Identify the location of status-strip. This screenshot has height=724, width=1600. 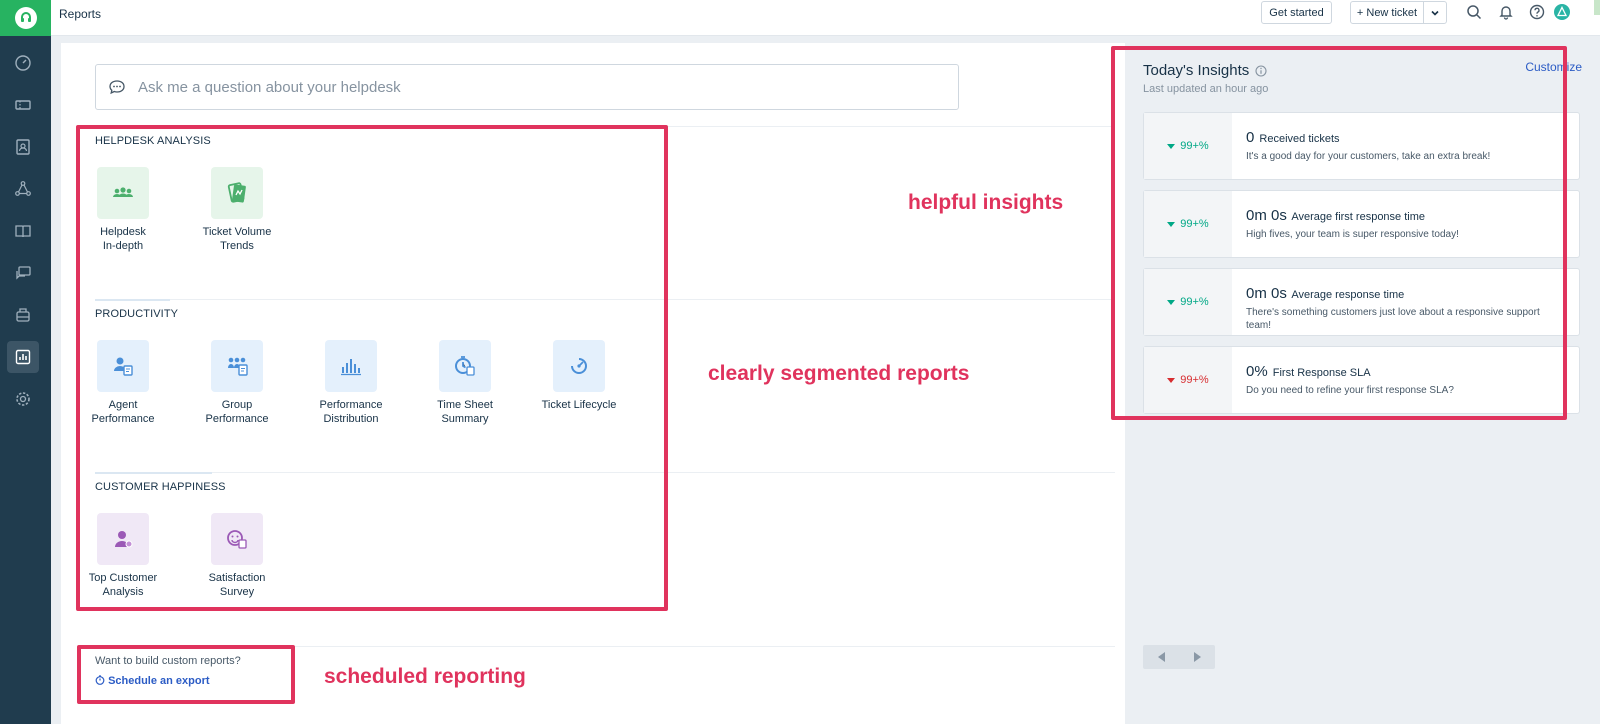
(1597, 7).